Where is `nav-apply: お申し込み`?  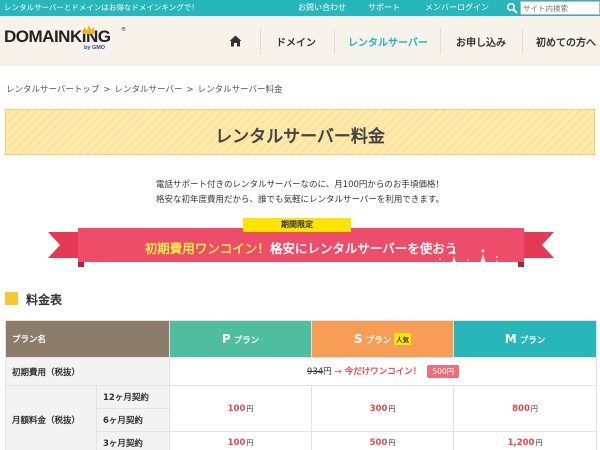 nav-apply: お申し込み is located at coordinates (481, 41).